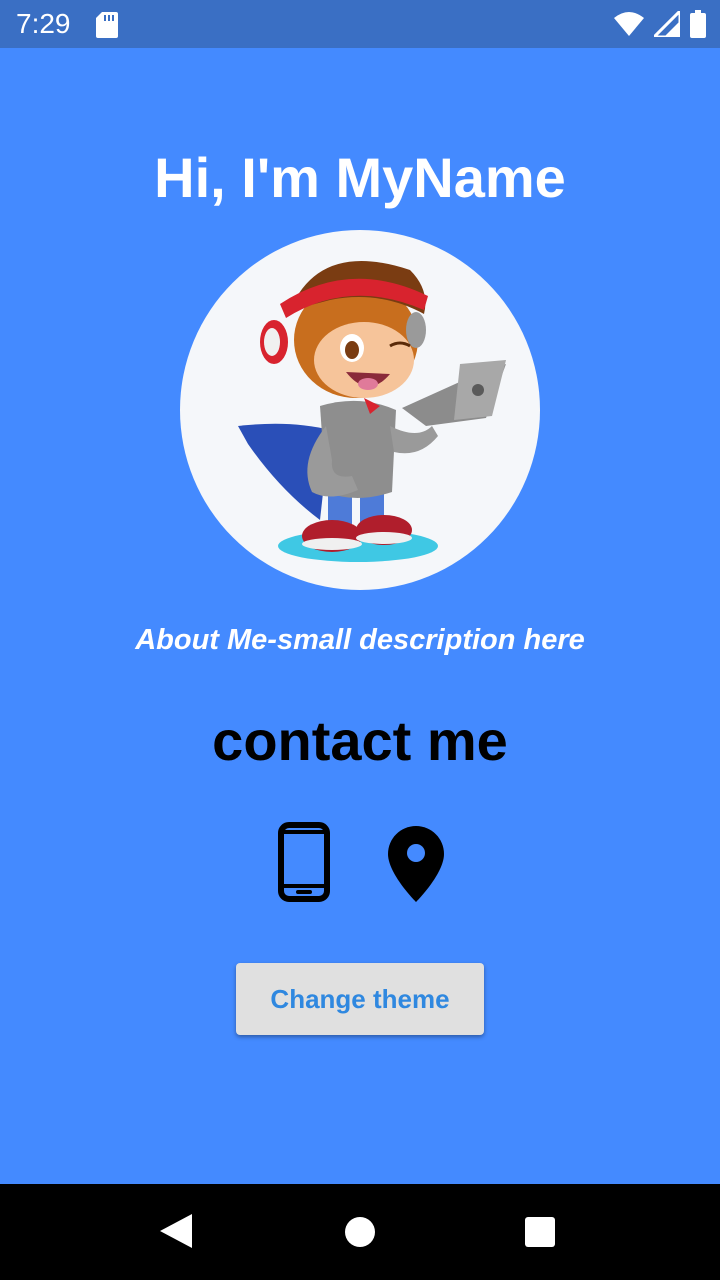 The height and width of the screenshot is (1280, 720). Describe the element at coordinates (540, 1232) in the screenshot. I see `recents-icon` at that location.